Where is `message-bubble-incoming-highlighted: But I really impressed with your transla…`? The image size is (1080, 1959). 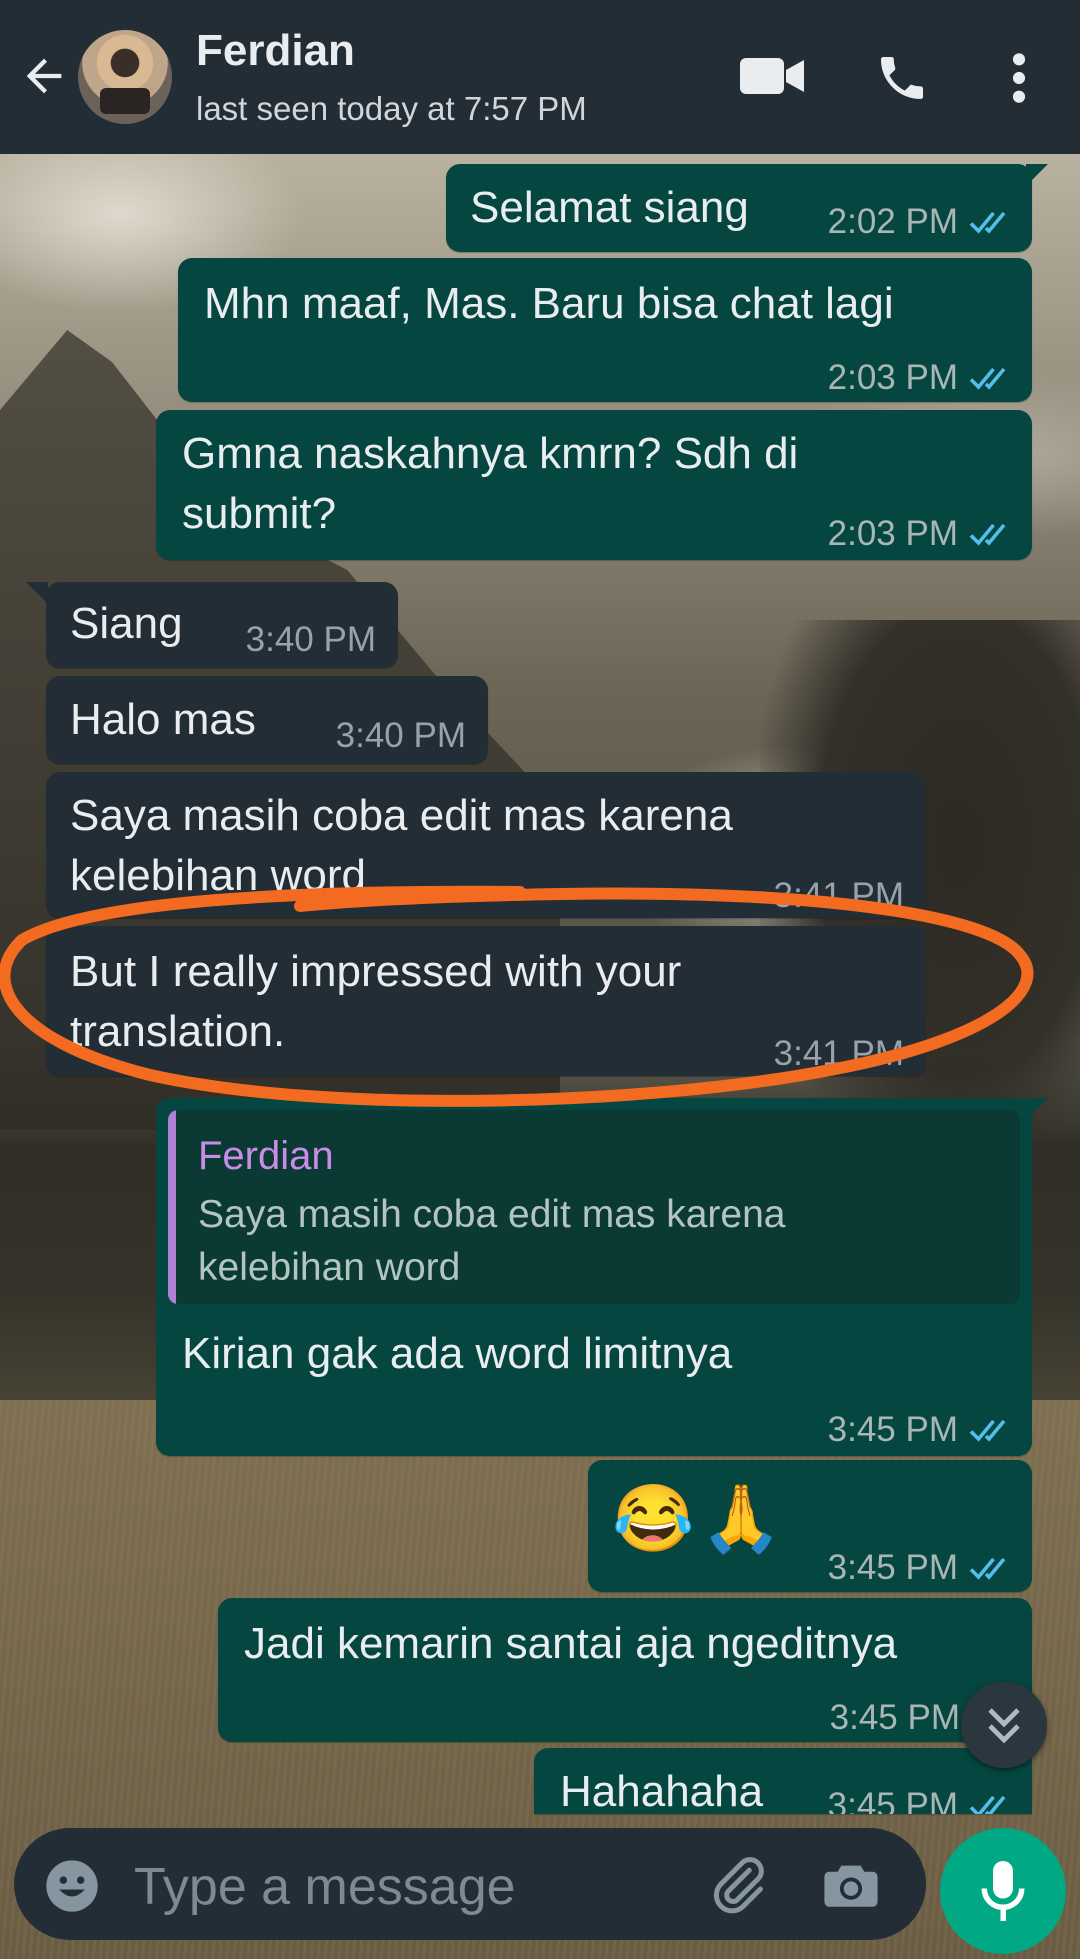
message-bubble-incoming-highlighted: But I really impressed with your transla… is located at coordinates (486, 1001).